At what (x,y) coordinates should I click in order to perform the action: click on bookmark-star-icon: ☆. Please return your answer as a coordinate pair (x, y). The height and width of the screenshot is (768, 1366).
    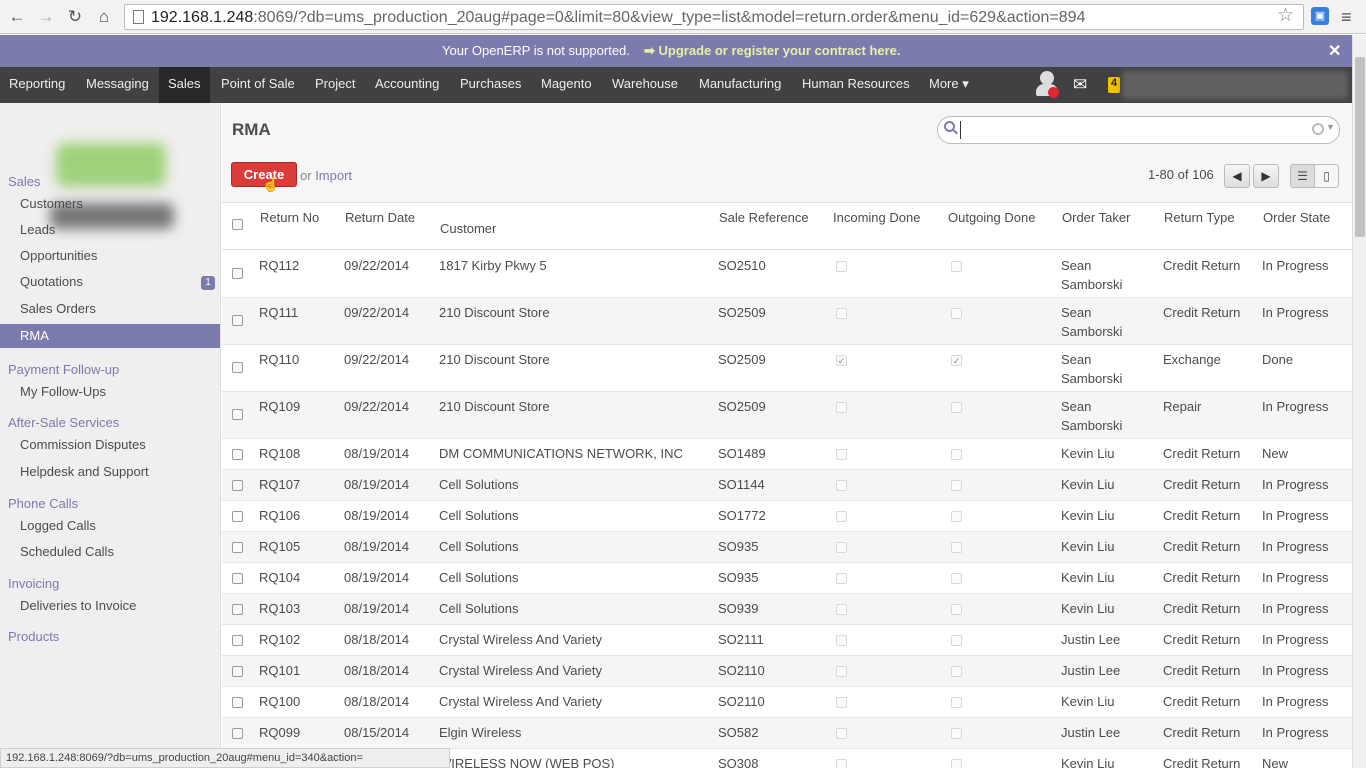
    Looking at the image, I should click on (1285, 15).